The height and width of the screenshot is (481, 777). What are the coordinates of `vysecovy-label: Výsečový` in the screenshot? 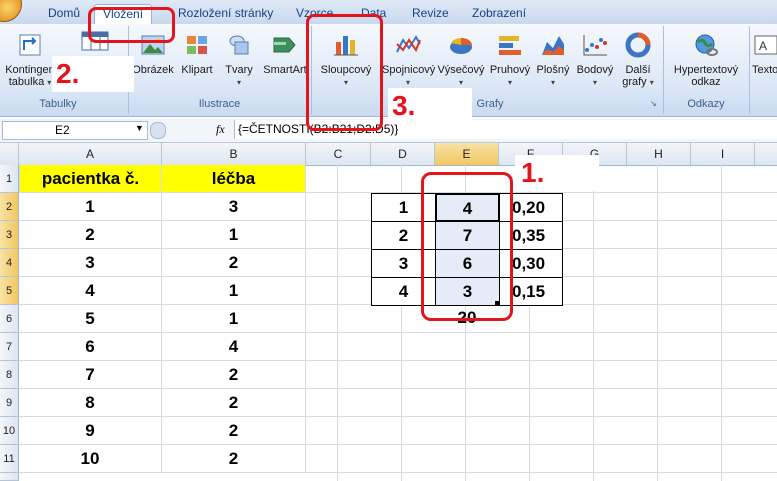 It's located at (461, 70).